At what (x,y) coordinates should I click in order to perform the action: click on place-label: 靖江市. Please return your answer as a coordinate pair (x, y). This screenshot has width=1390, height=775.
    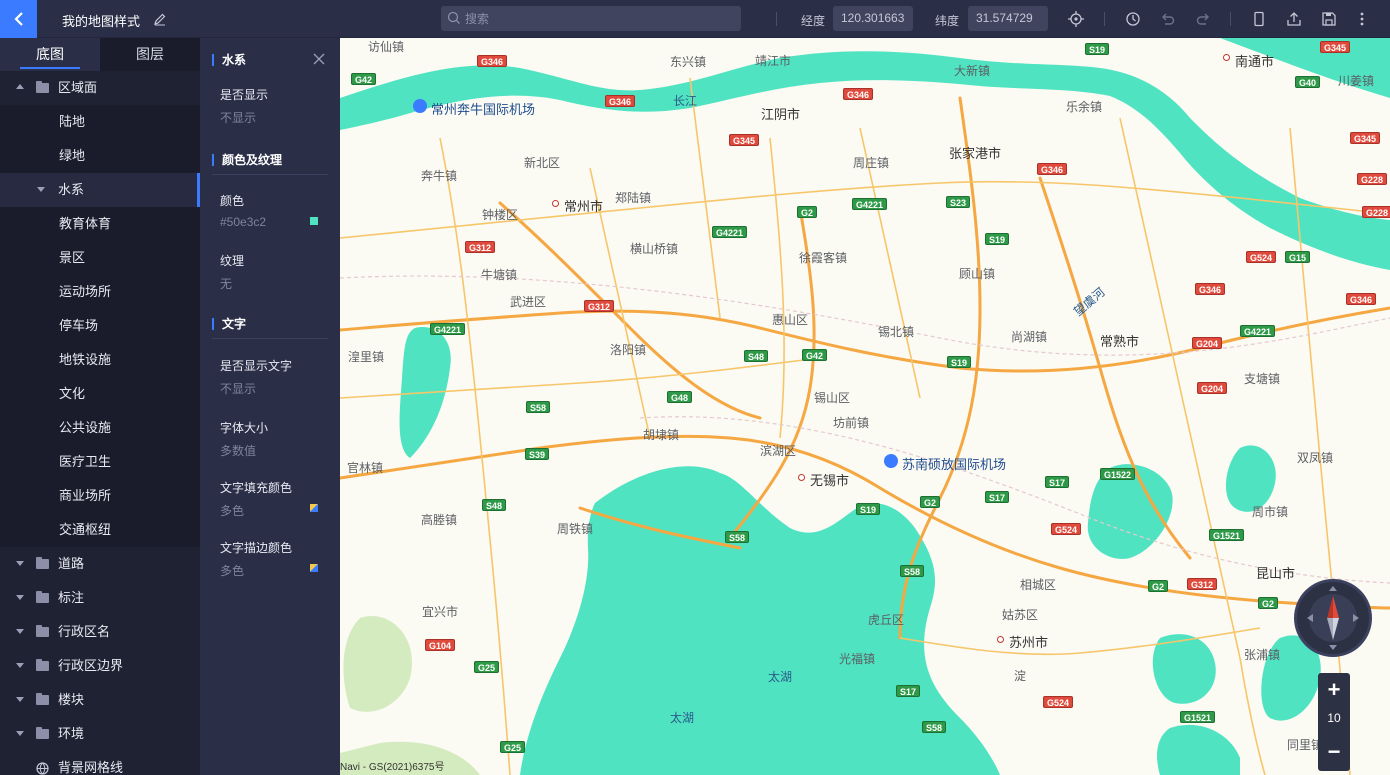
    Looking at the image, I should click on (773, 61).